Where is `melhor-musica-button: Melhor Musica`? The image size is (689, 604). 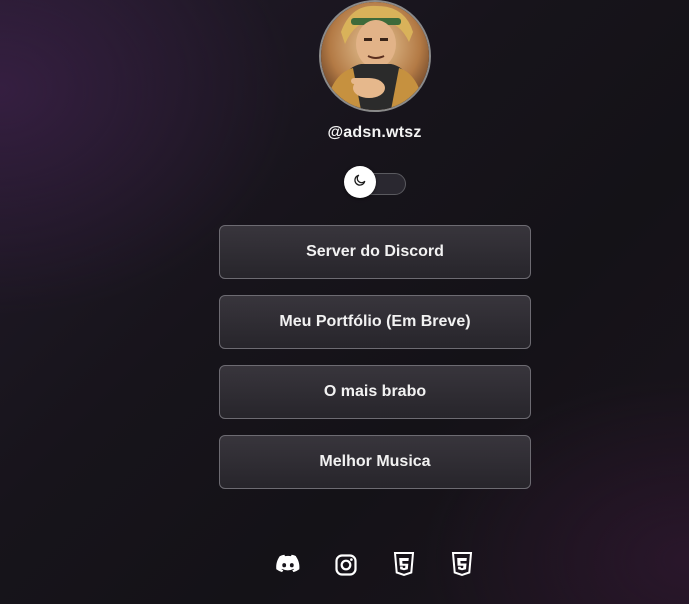 melhor-musica-button: Melhor Musica is located at coordinates (375, 462).